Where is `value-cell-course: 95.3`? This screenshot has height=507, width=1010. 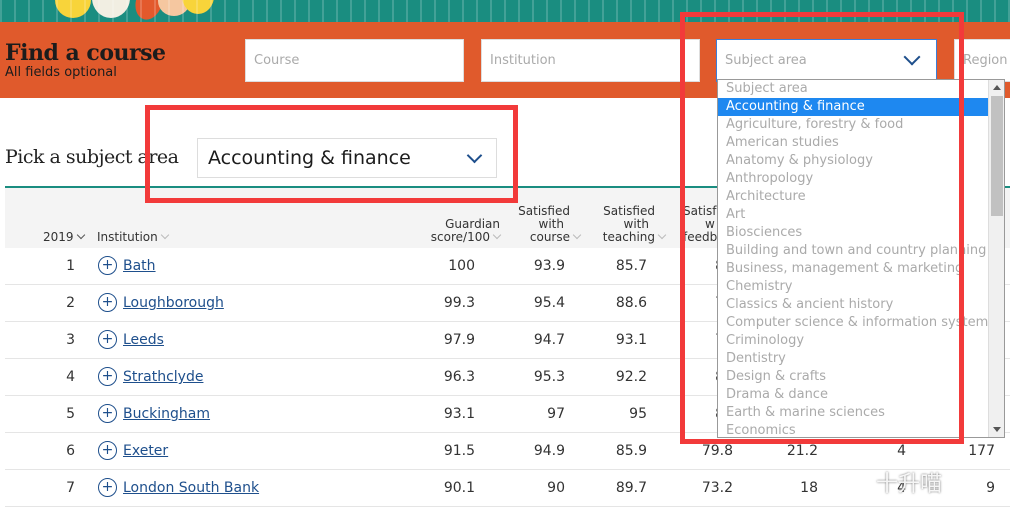 value-cell-course: 95.3 is located at coordinates (549, 377).